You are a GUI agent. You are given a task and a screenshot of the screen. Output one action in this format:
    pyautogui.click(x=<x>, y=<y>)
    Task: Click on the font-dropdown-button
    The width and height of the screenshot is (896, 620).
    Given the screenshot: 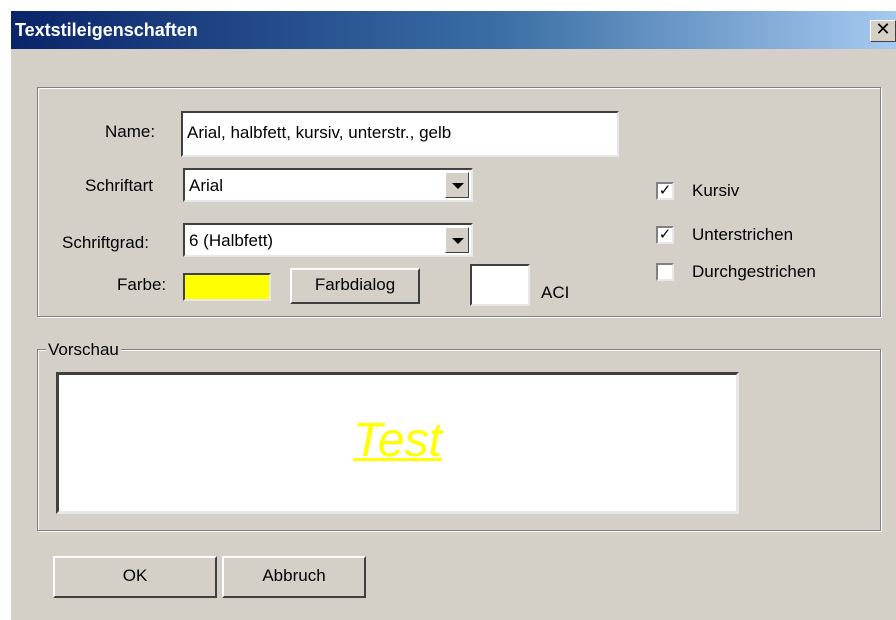 What is the action you would take?
    pyautogui.click(x=457, y=185)
    